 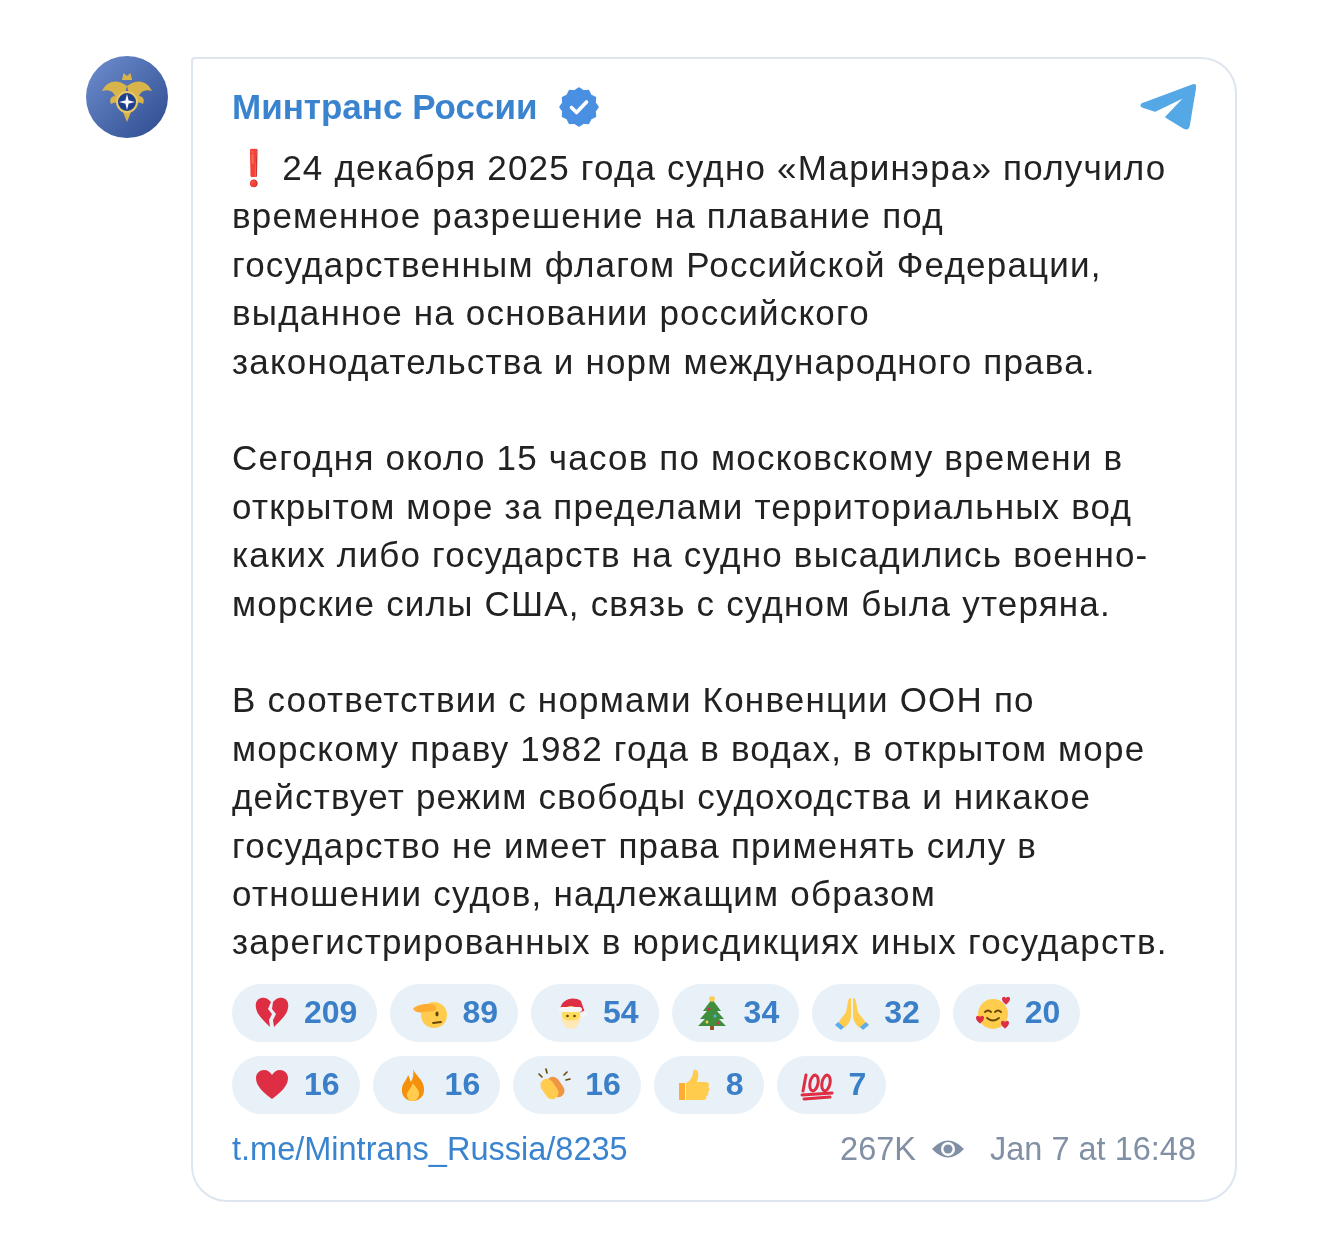 What do you see at coordinates (700, 265) in the screenshot?
I see `post-paragraph: ❗ 24 декабря 2025 года судно «Маринэра» получило временное разрешение на плавание под государственным флагом Российской Федерации, выданное на основании российского законодательства и норм международного права.` at bounding box center [700, 265].